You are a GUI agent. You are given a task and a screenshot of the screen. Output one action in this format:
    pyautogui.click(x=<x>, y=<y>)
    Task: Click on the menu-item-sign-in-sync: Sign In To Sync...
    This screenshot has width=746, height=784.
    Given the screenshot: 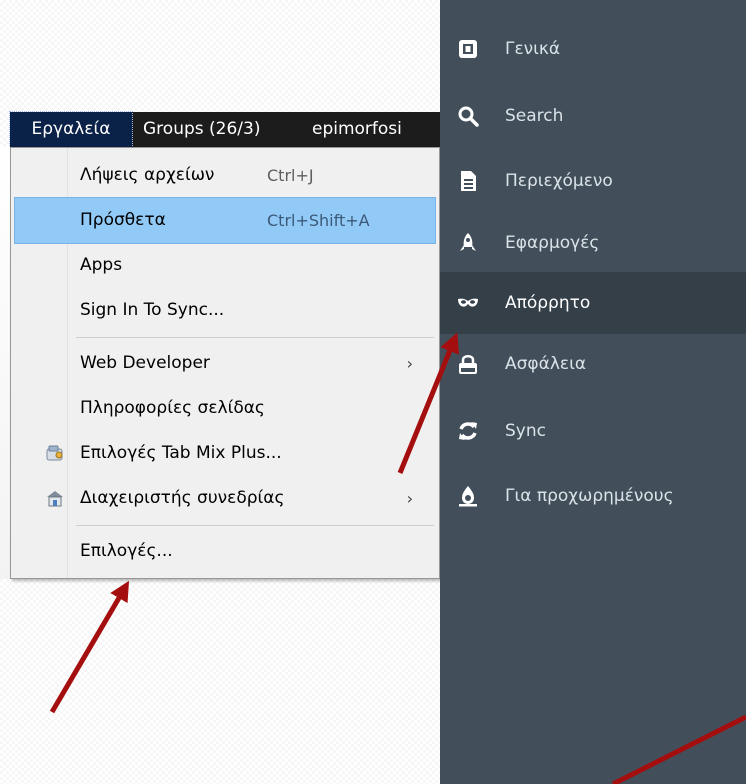 What is the action you would take?
    pyautogui.click(x=225, y=310)
    